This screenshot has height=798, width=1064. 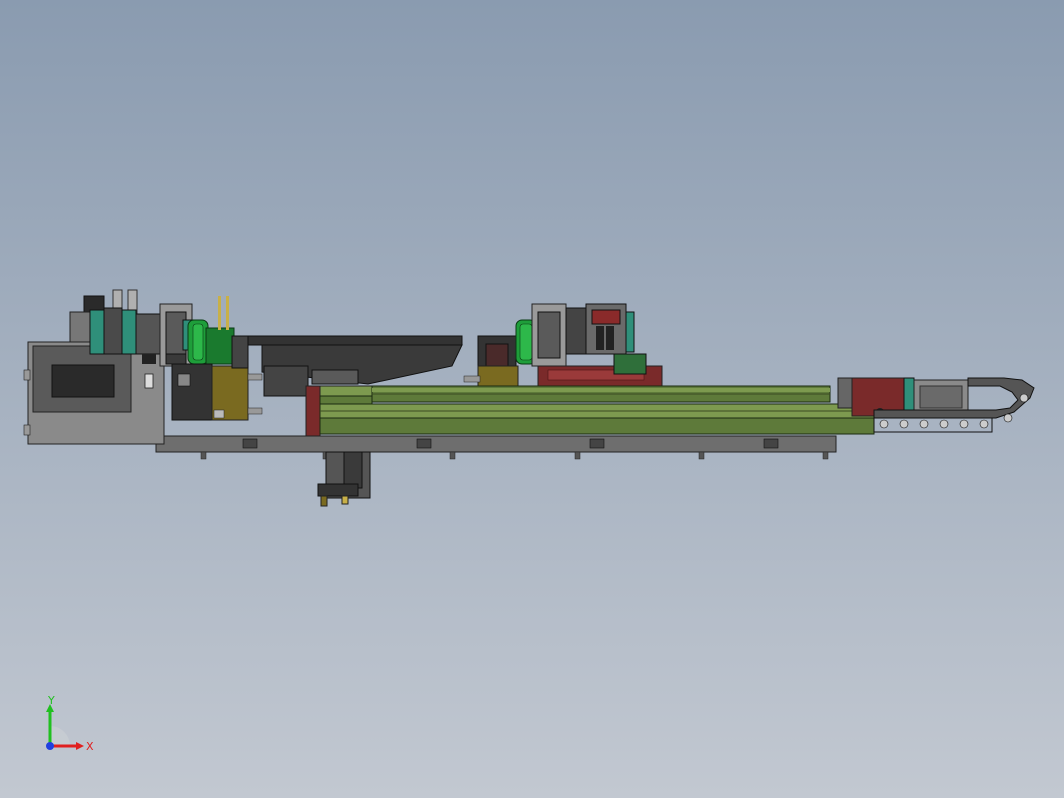 I want to click on x-axis-arrowhead, so click(x=80, y=746).